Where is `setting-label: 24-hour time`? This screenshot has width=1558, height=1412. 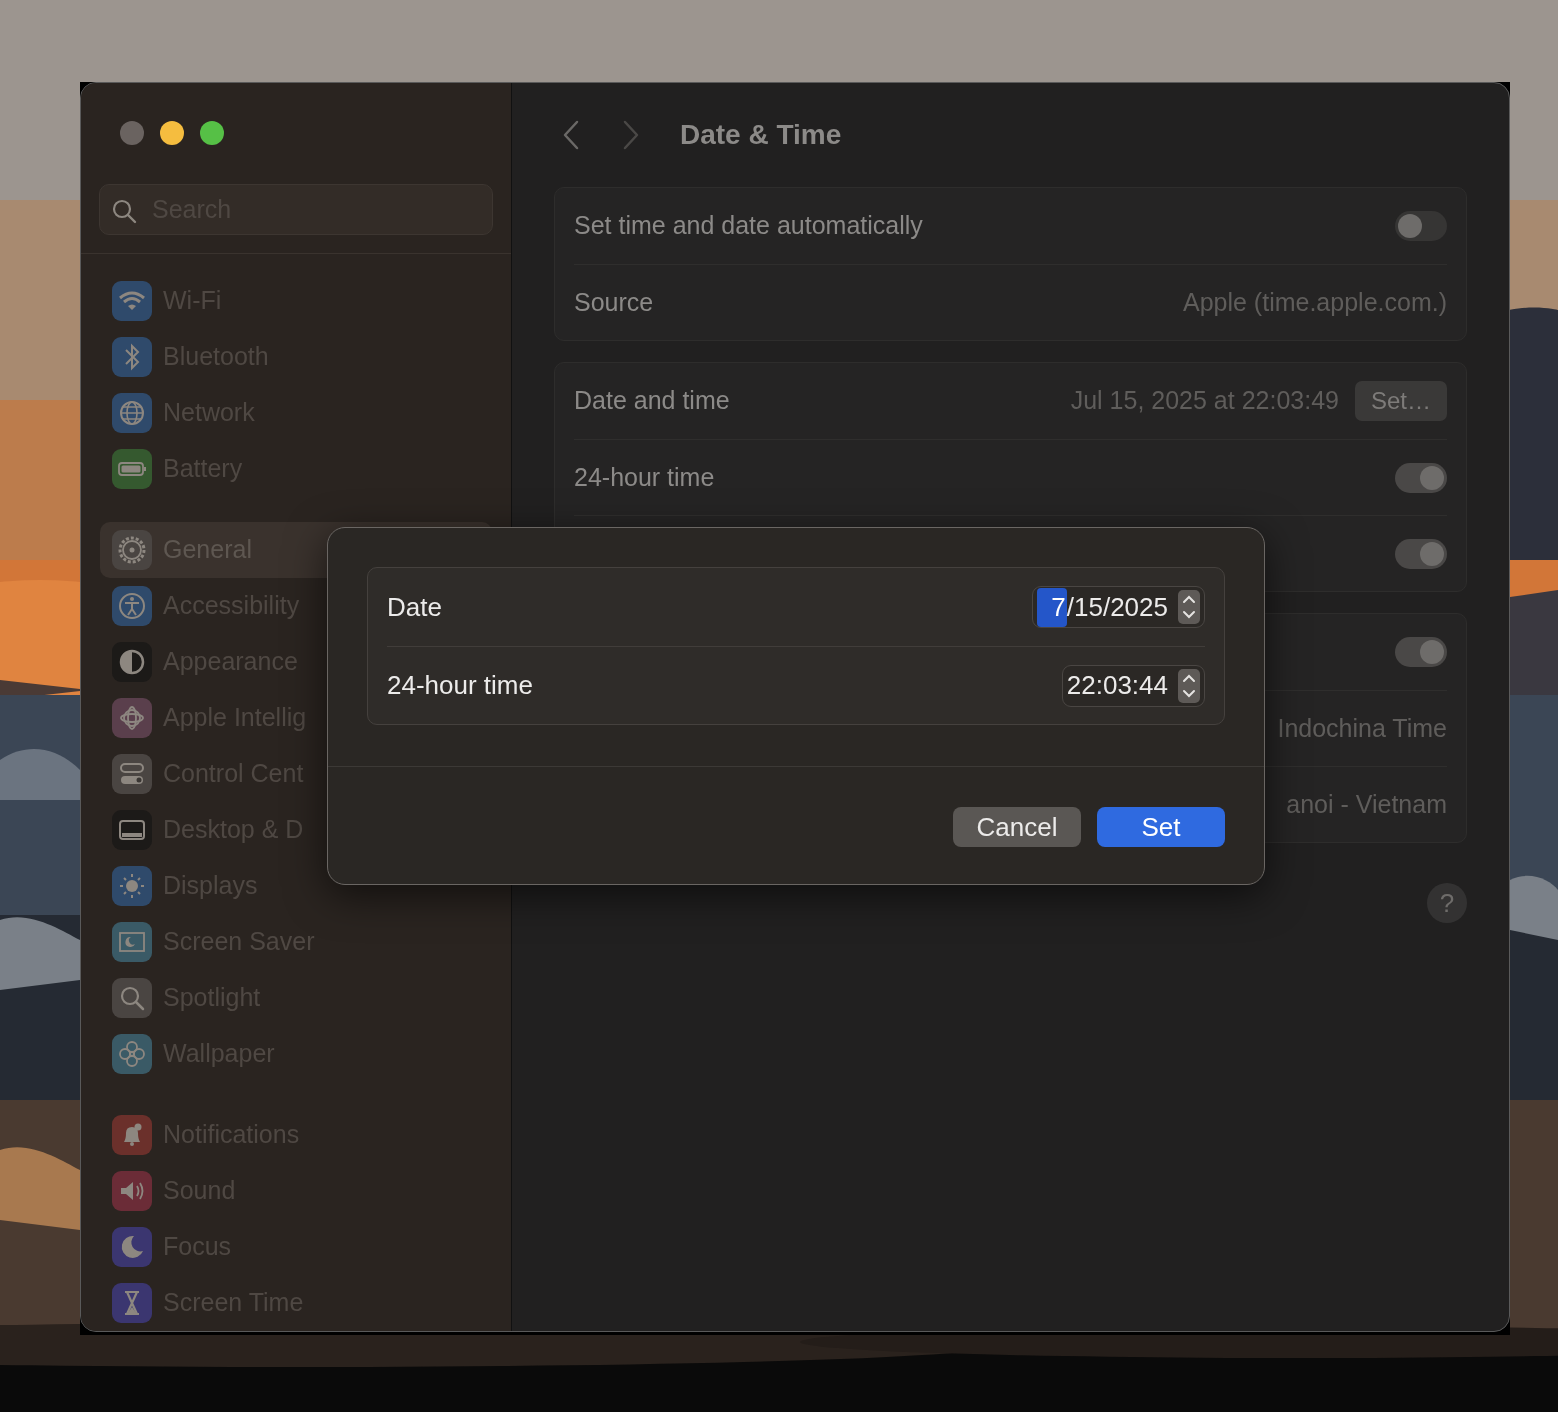 setting-label: 24-hour time is located at coordinates (644, 477).